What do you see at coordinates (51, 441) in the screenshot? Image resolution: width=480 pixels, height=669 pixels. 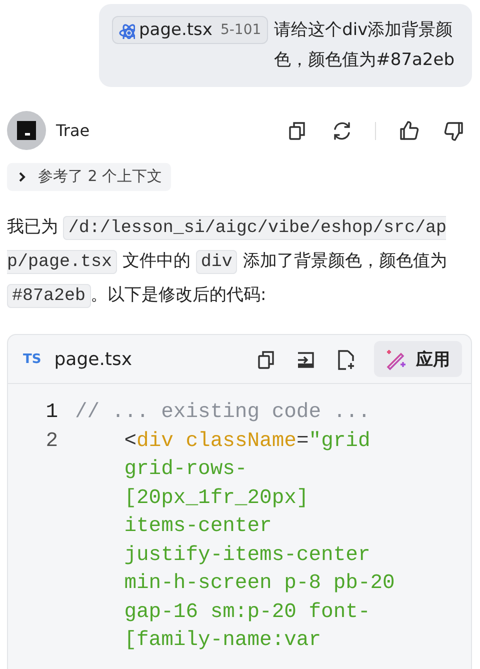 I see `line-number: 2` at bounding box center [51, 441].